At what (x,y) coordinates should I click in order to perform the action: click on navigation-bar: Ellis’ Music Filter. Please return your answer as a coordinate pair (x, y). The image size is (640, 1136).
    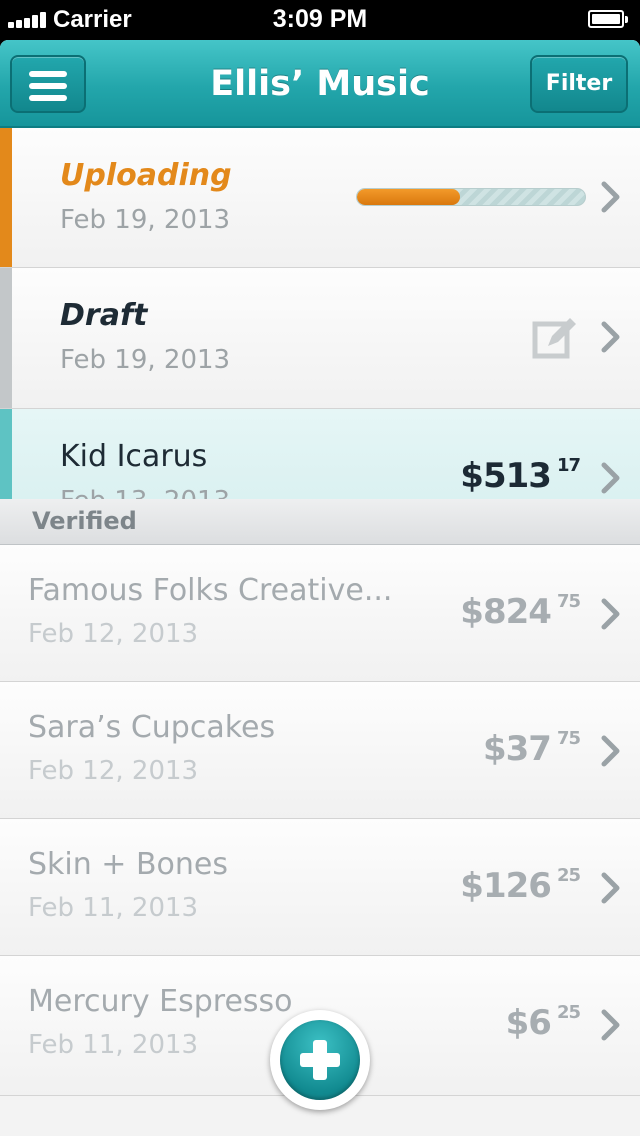
    Looking at the image, I should click on (320, 84).